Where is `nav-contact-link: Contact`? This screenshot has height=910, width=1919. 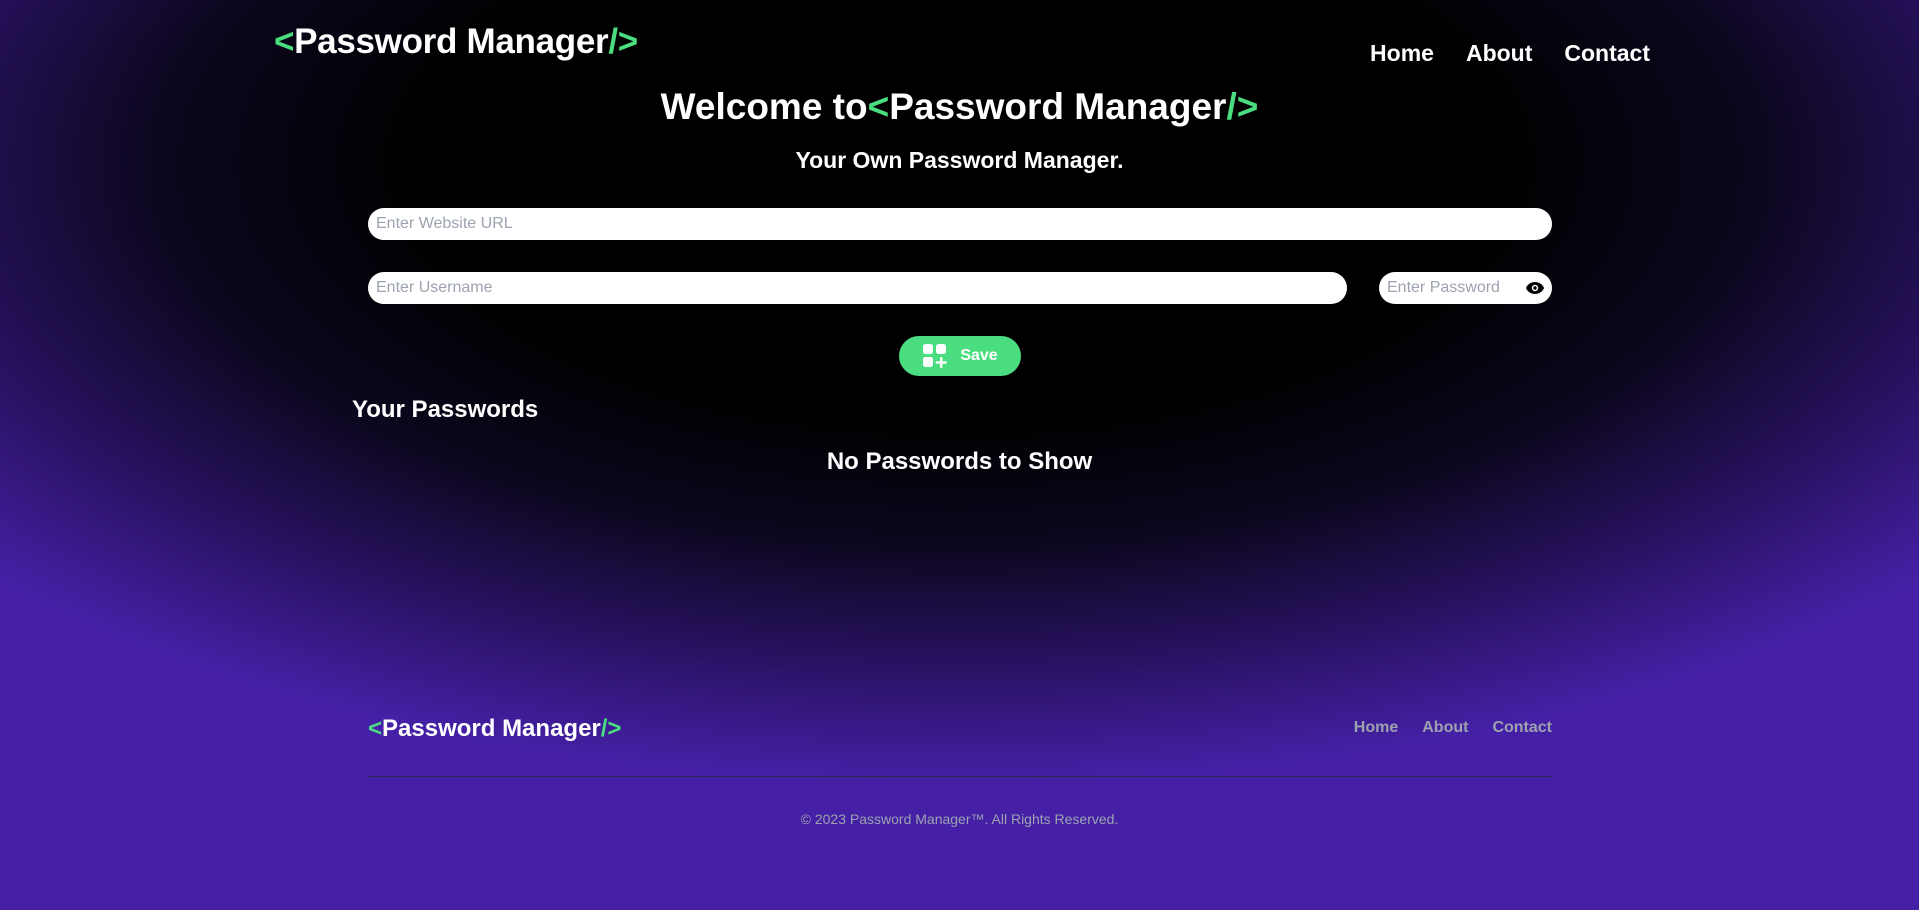 nav-contact-link: Contact is located at coordinates (1607, 53).